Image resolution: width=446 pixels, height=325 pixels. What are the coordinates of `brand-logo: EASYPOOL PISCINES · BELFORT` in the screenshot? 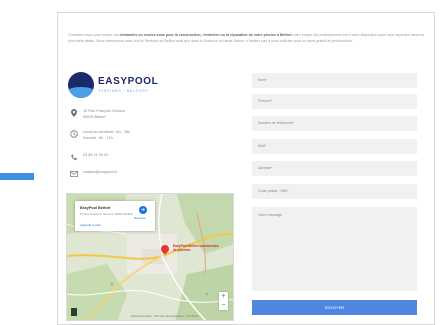 It's located at (128, 85).